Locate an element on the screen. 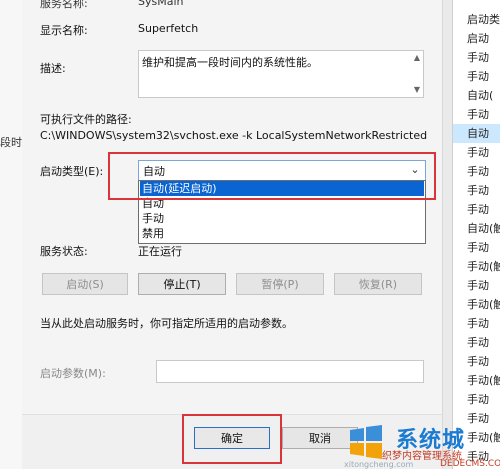  highlight-frame-ok is located at coordinates (232, 439).